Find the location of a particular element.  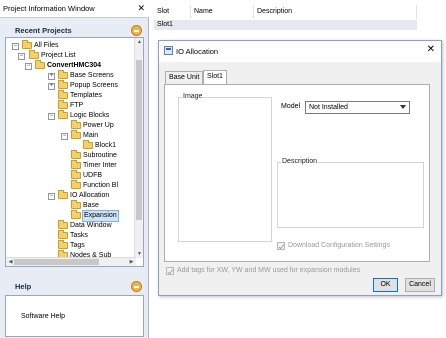

description-group-label: Description is located at coordinates (300, 161).